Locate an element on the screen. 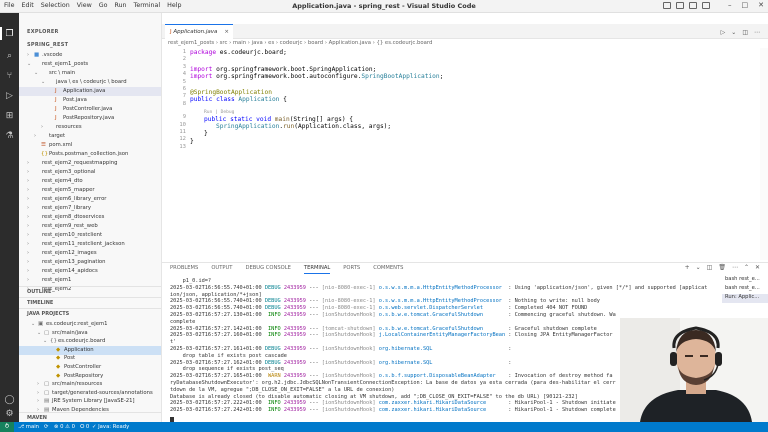  explorer-item: J PostRepository.java is located at coordinates (90, 118).